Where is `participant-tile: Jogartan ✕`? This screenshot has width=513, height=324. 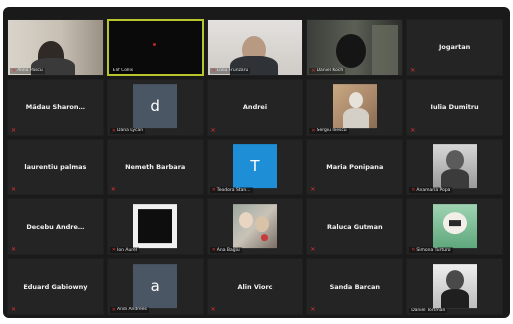 participant-tile: Jogartan ✕ is located at coordinates (454, 47).